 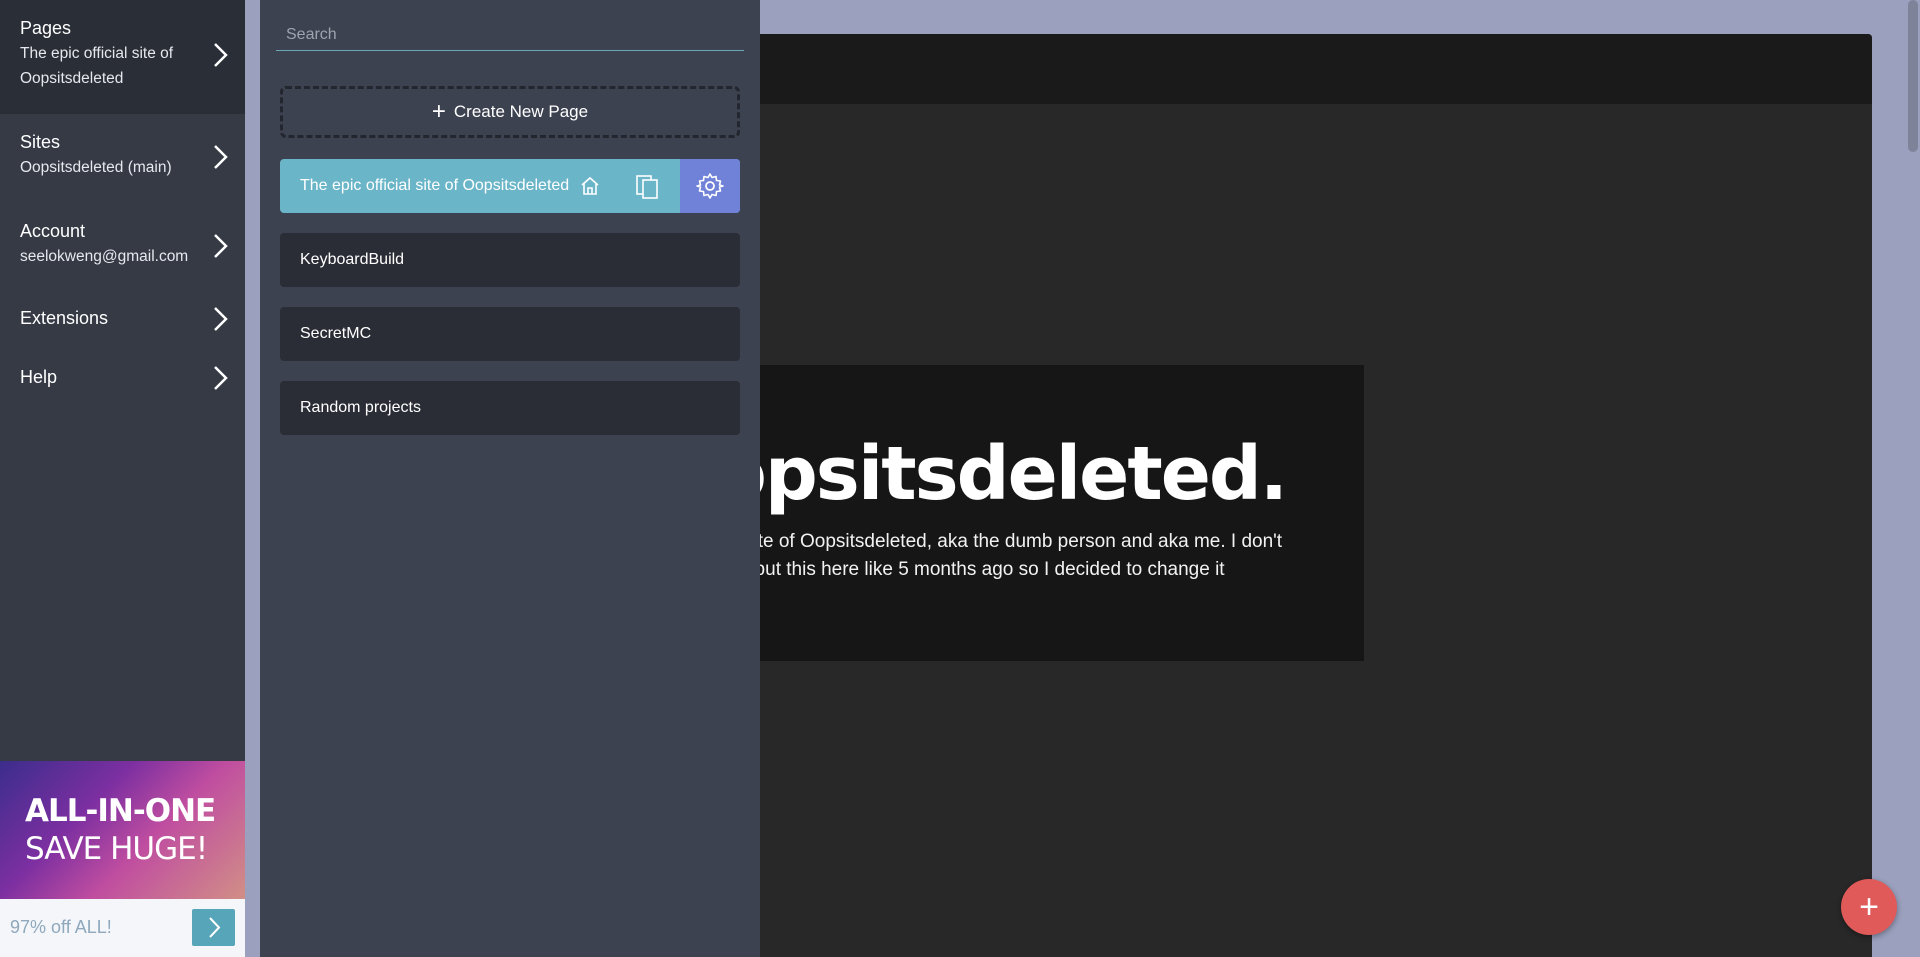 I want to click on page-item-label: The epic official site of Oopsitsdeleted, so click(x=435, y=185).